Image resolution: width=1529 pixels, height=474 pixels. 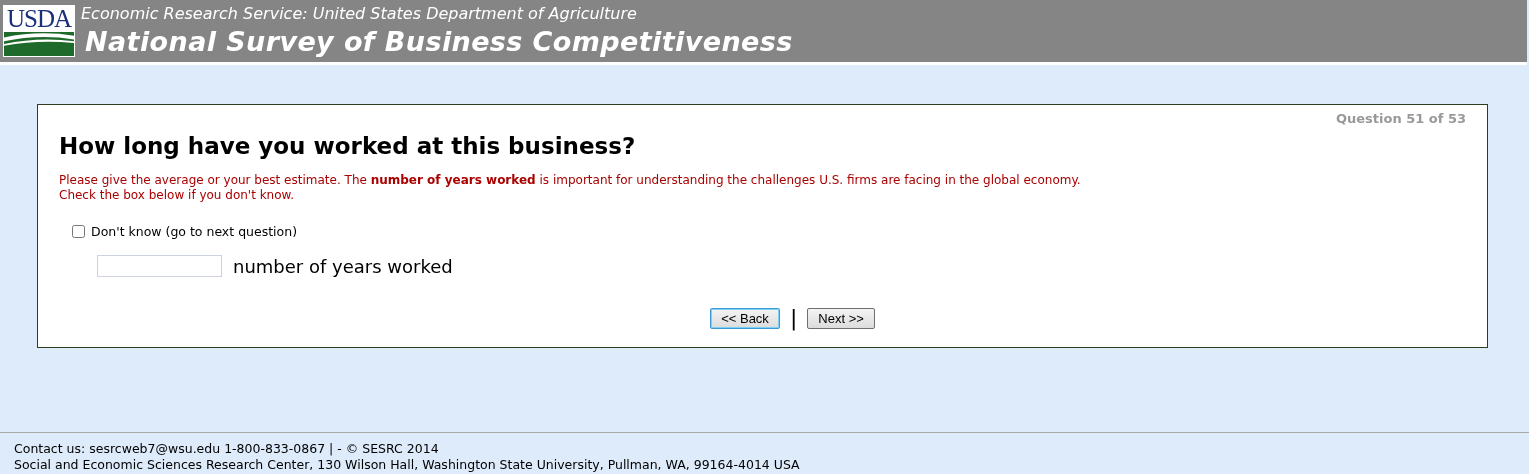 What do you see at coordinates (177, 195) in the screenshot?
I see `question-note: Check the box below if you don't know.` at bounding box center [177, 195].